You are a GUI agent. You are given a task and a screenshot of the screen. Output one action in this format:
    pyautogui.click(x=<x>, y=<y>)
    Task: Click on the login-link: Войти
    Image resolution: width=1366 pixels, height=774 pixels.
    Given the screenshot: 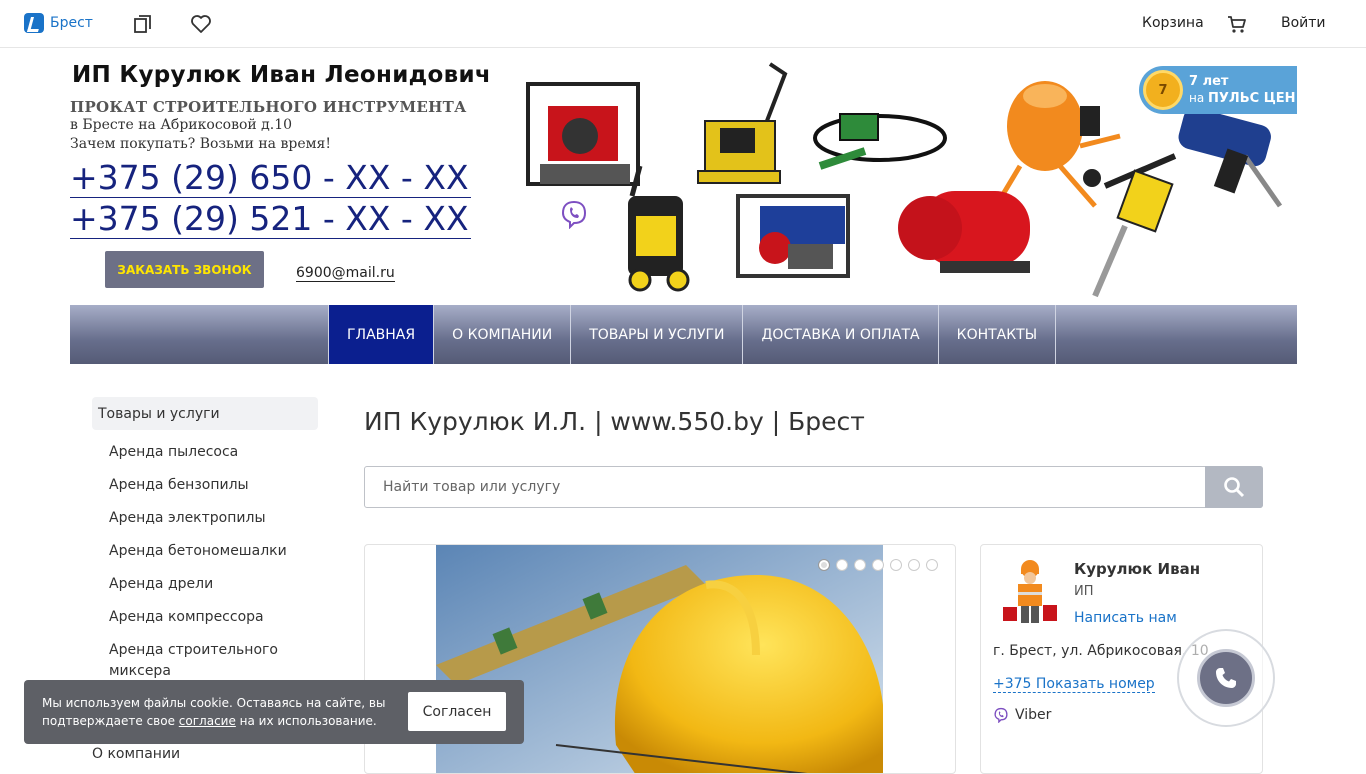 What is the action you would take?
    pyautogui.click(x=1303, y=23)
    